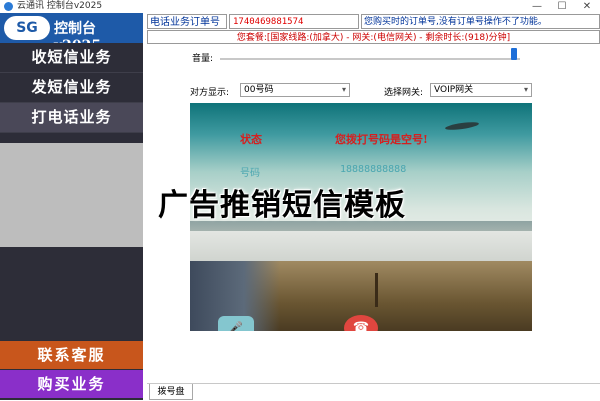  What do you see at coordinates (203, 59) in the screenshot?
I see `volume-label: 音量:` at bounding box center [203, 59].